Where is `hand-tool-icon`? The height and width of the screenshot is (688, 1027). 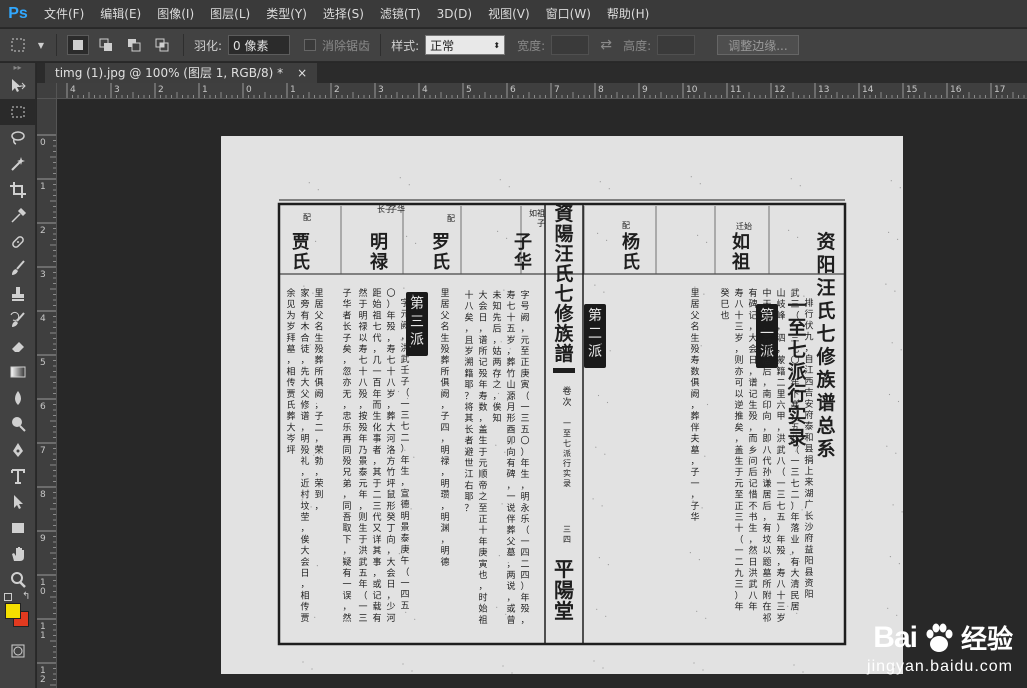 hand-tool-icon is located at coordinates (18, 554).